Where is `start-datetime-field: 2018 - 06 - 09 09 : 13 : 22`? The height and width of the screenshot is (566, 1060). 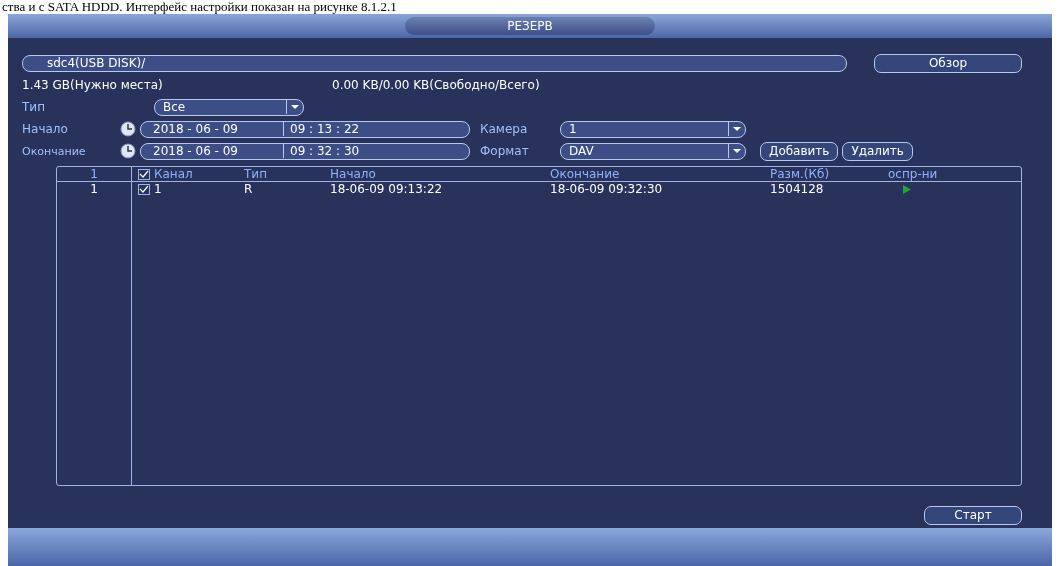
start-datetime-field: 2018 - 06 - 09 09 : 13 : 22 is located at coordinates (305, 129).